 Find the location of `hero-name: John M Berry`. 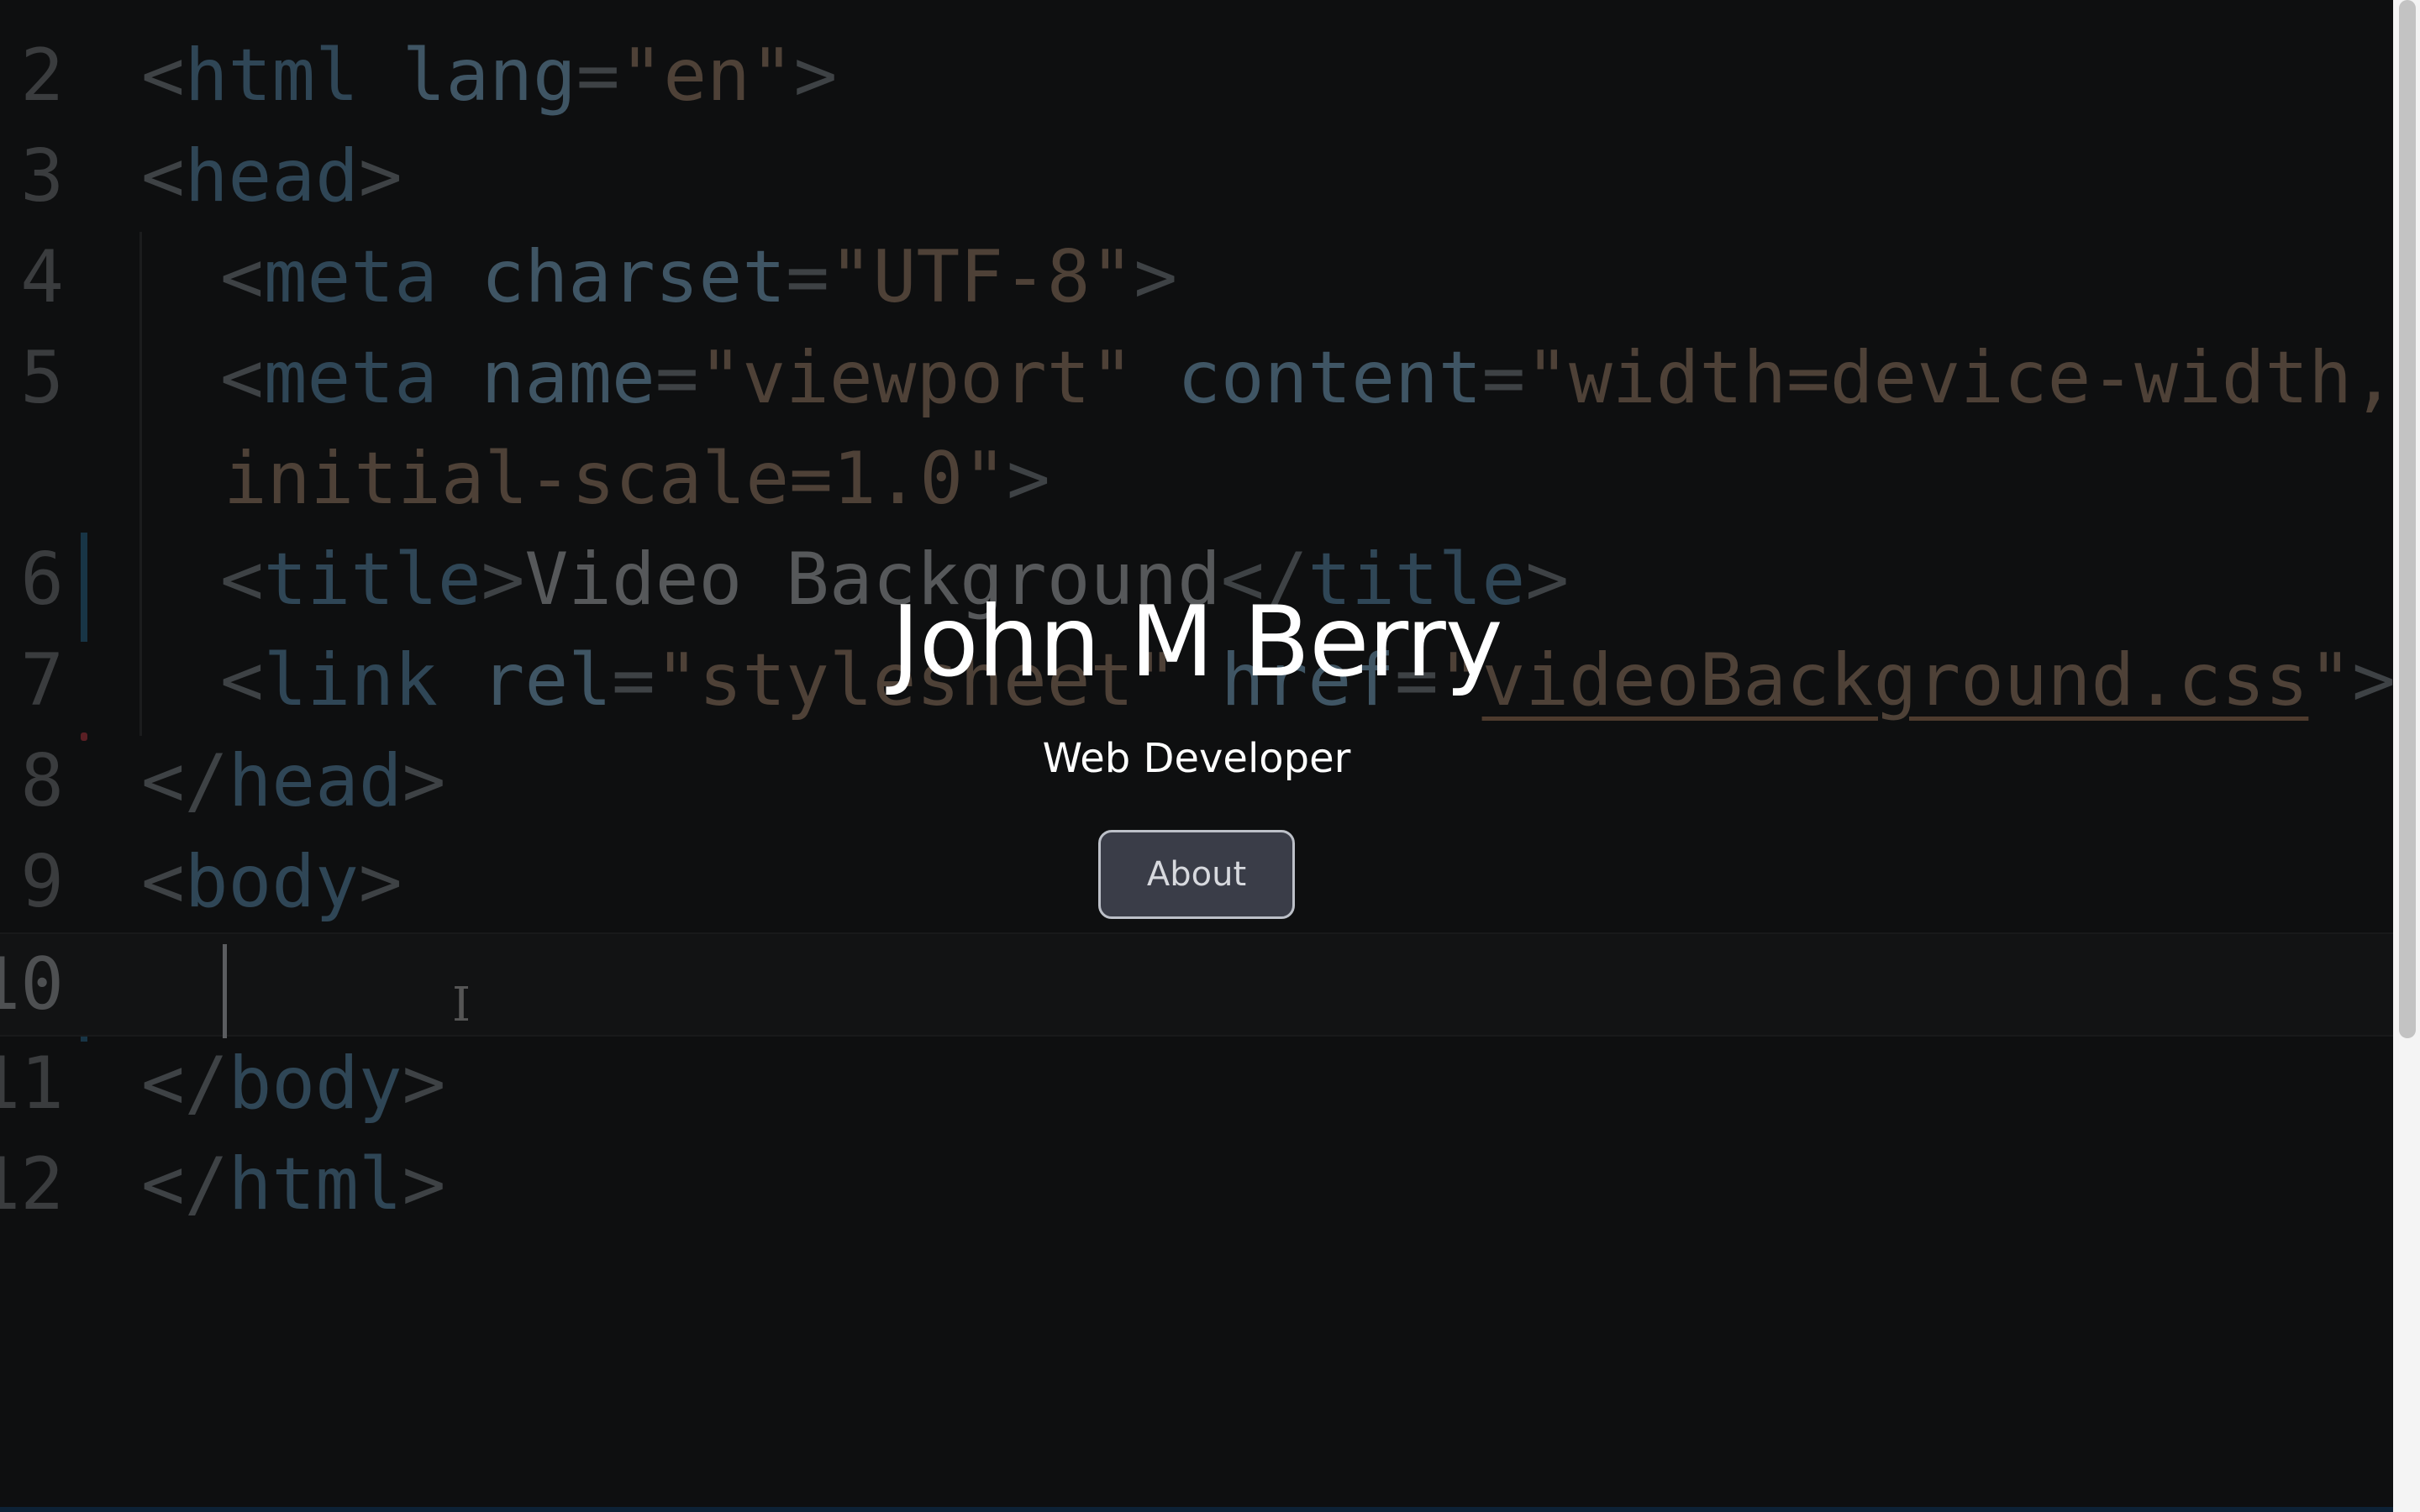

hero-name: John M Berry is located at coordinates (1197, 642).